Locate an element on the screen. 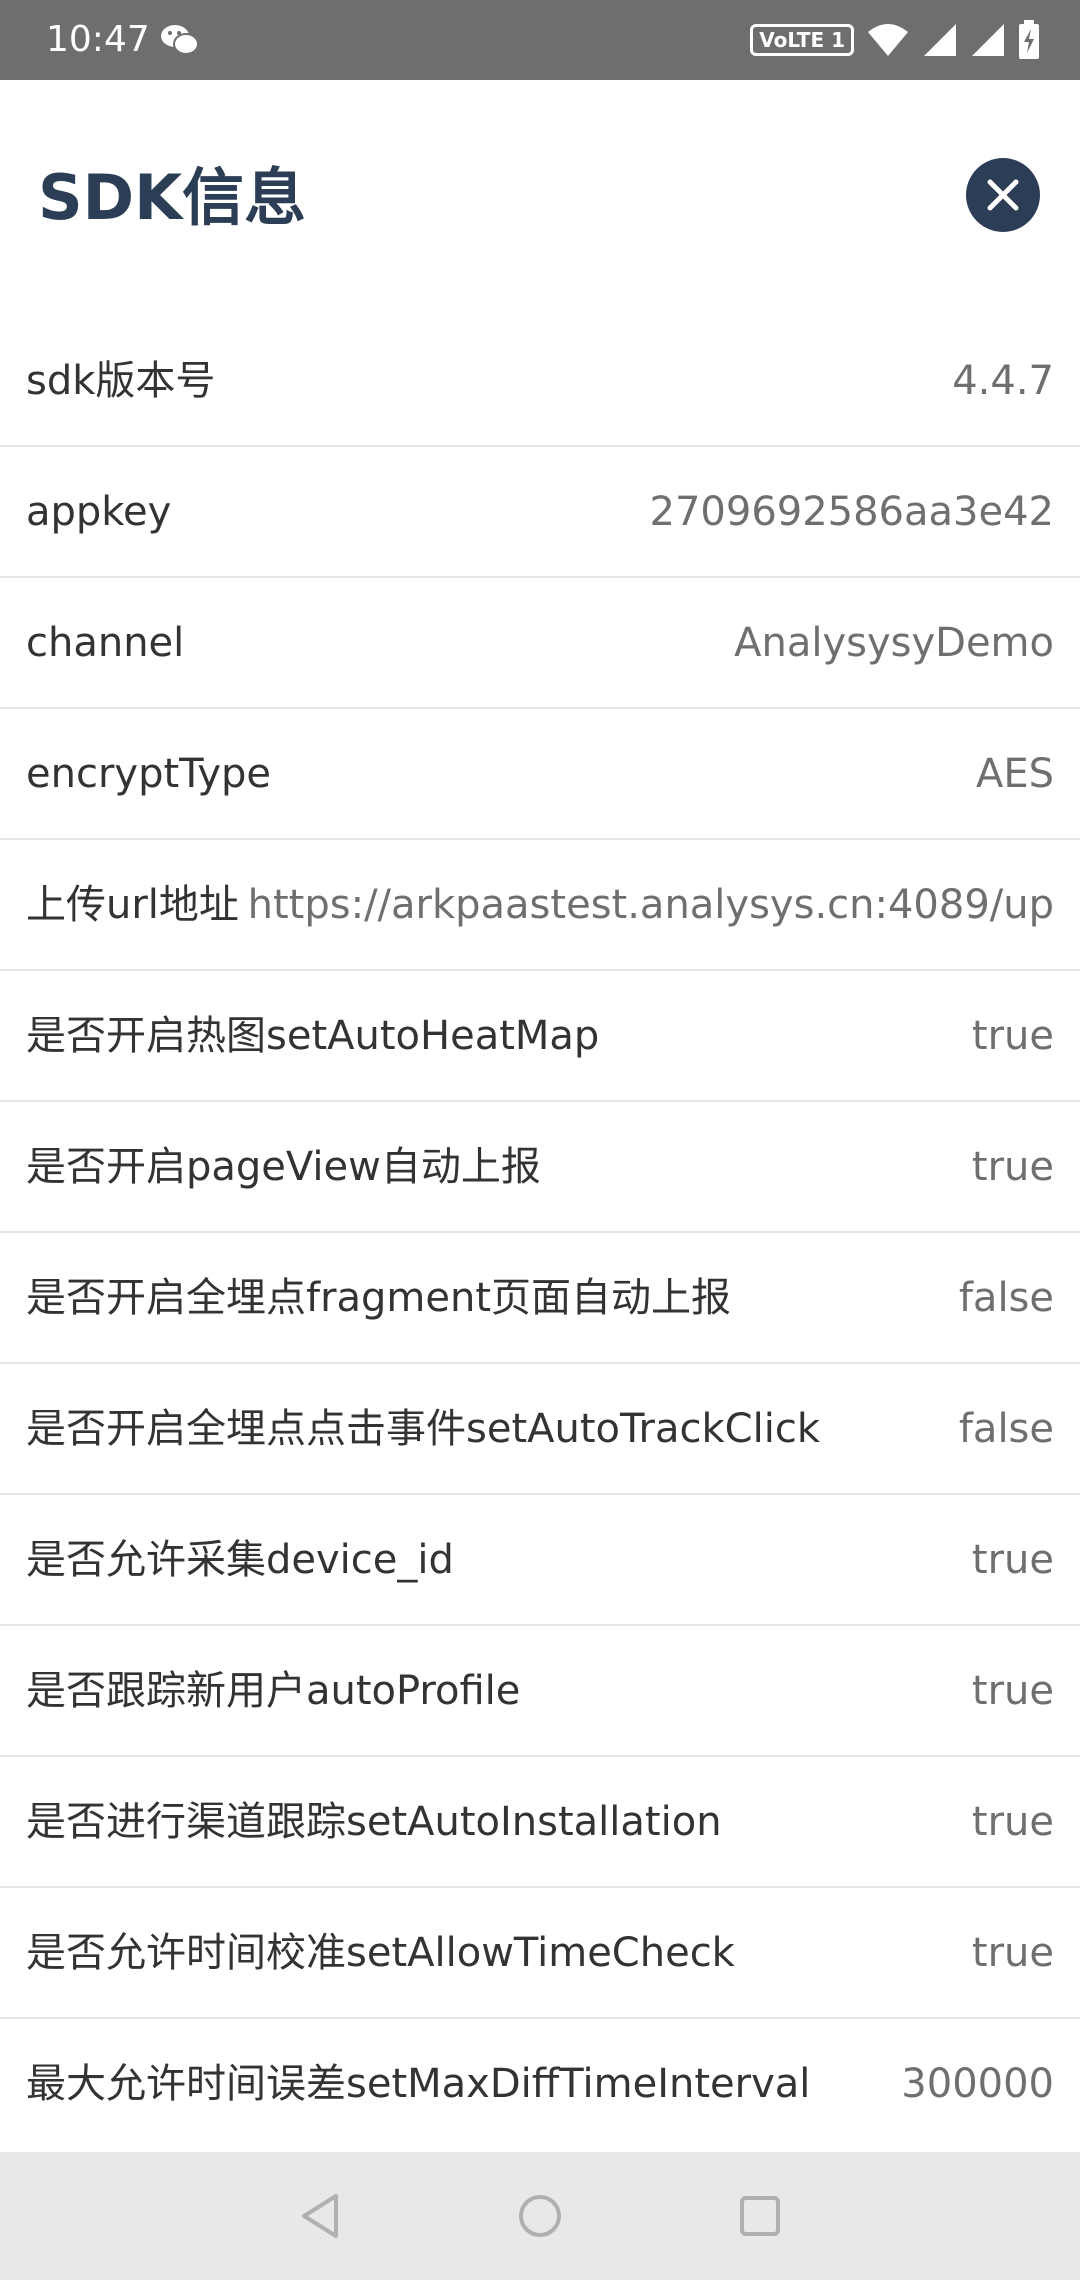 The height and width of the screenshot is (2280, 1080). list-item: 是否开启pageView自动上报 true is located at coordinates (540, 1167).